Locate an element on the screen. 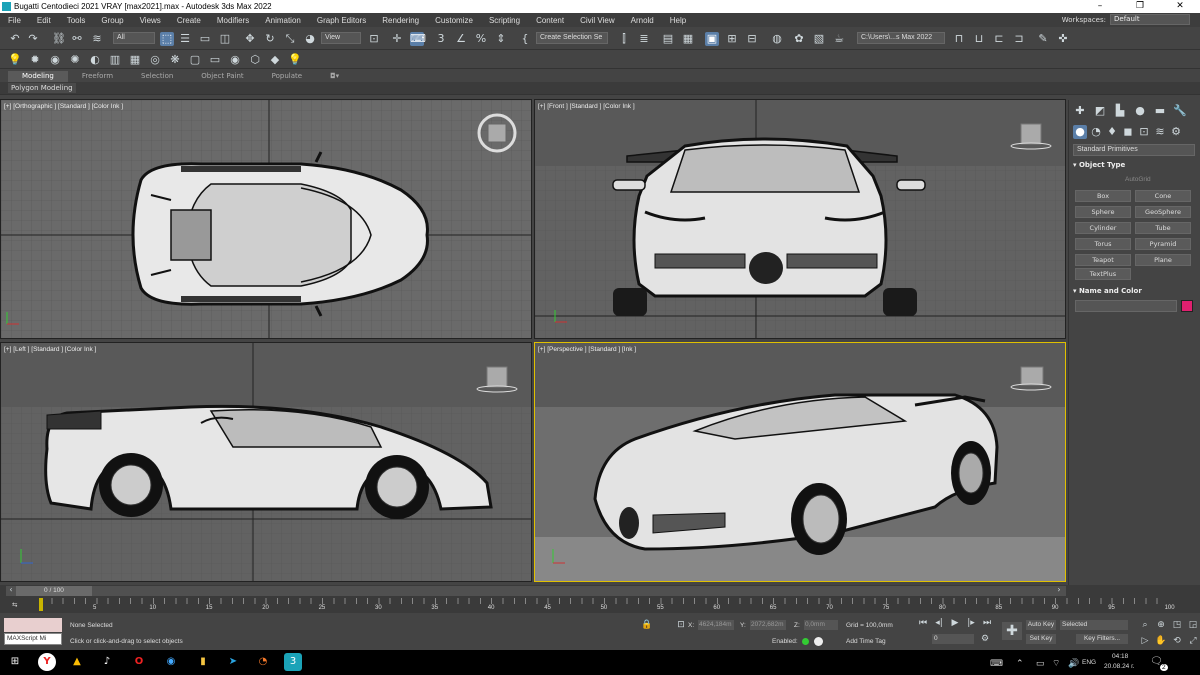 The image size is (1200, 675). box-button: Box is located at coordinates (1103, 196).